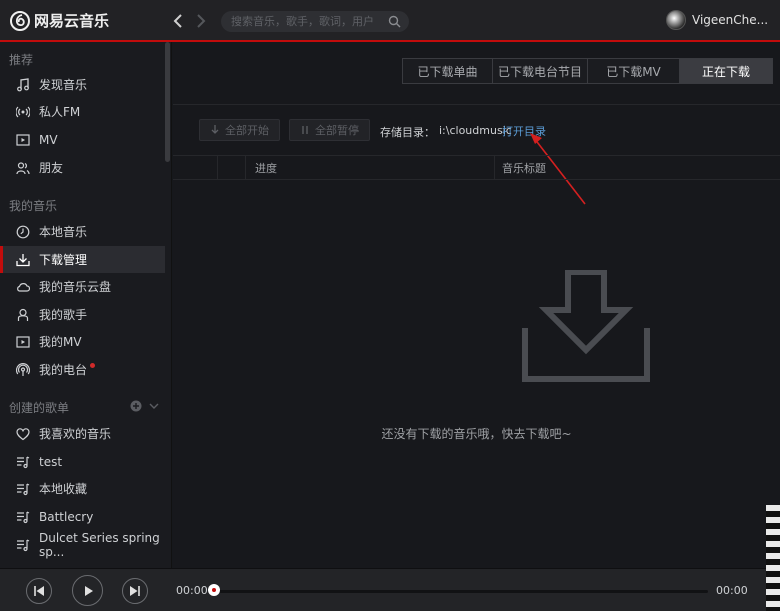 The height and width of the screenshot is (611, 780). Describe the element at coordinates (732, 590) in the screenshot. I see `total-time: 00:00` at that location.